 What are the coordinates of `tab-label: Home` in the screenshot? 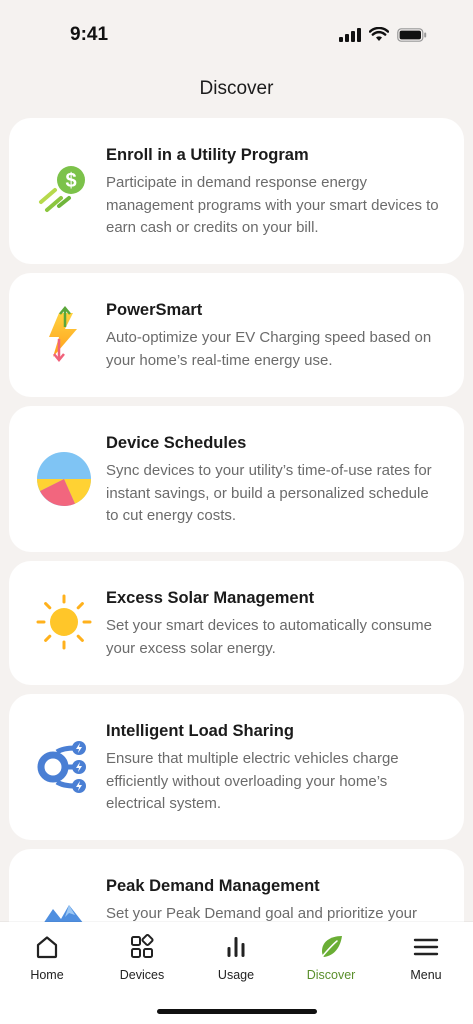 It's located at (47, 975).